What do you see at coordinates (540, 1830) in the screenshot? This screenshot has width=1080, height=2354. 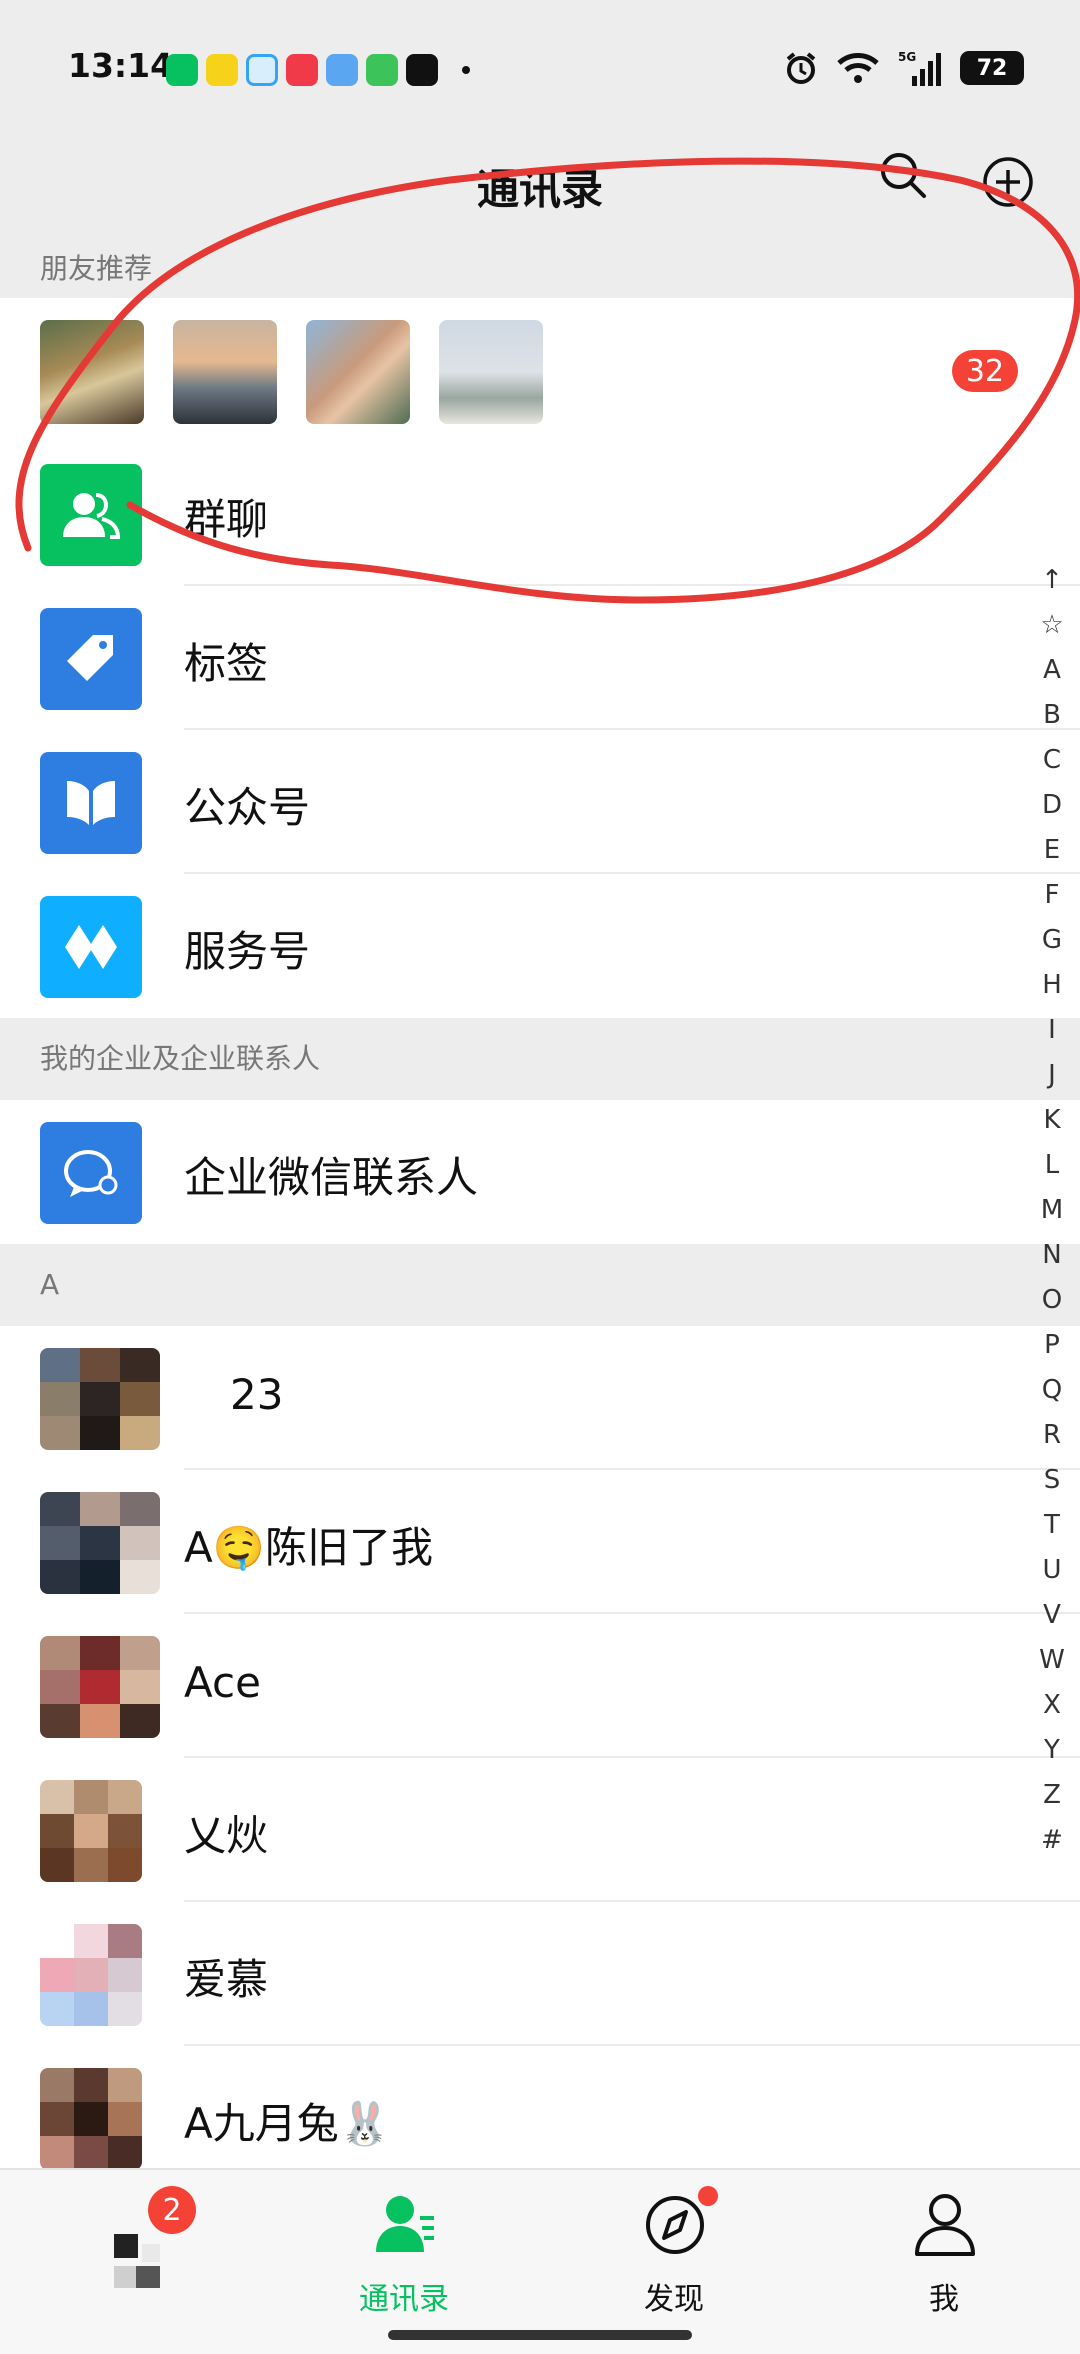 I see `contact-row: 乂炏` at bounding box center [540, 1830].